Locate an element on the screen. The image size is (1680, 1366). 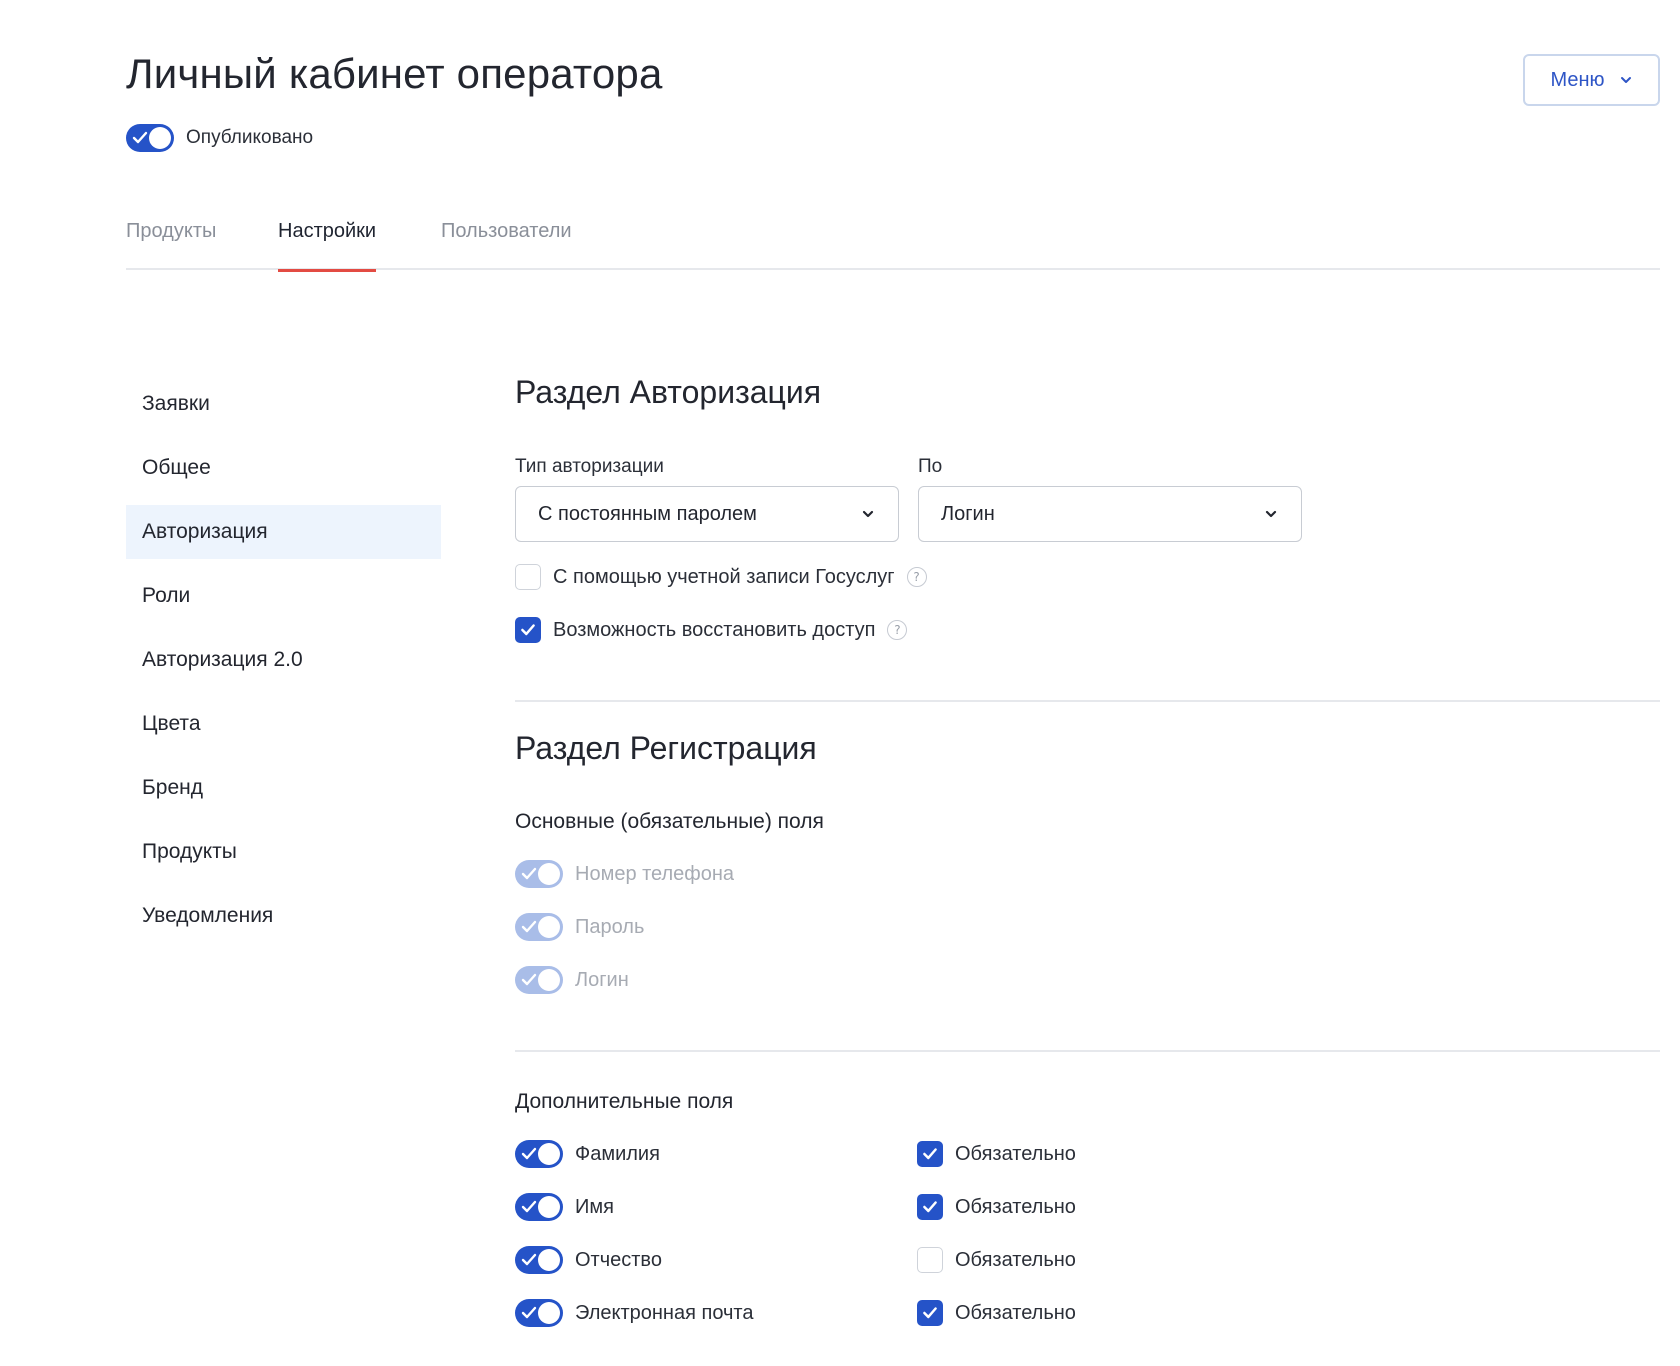
extra-fields-title: Дополнительные поля is located at coordinates (624, 1101).